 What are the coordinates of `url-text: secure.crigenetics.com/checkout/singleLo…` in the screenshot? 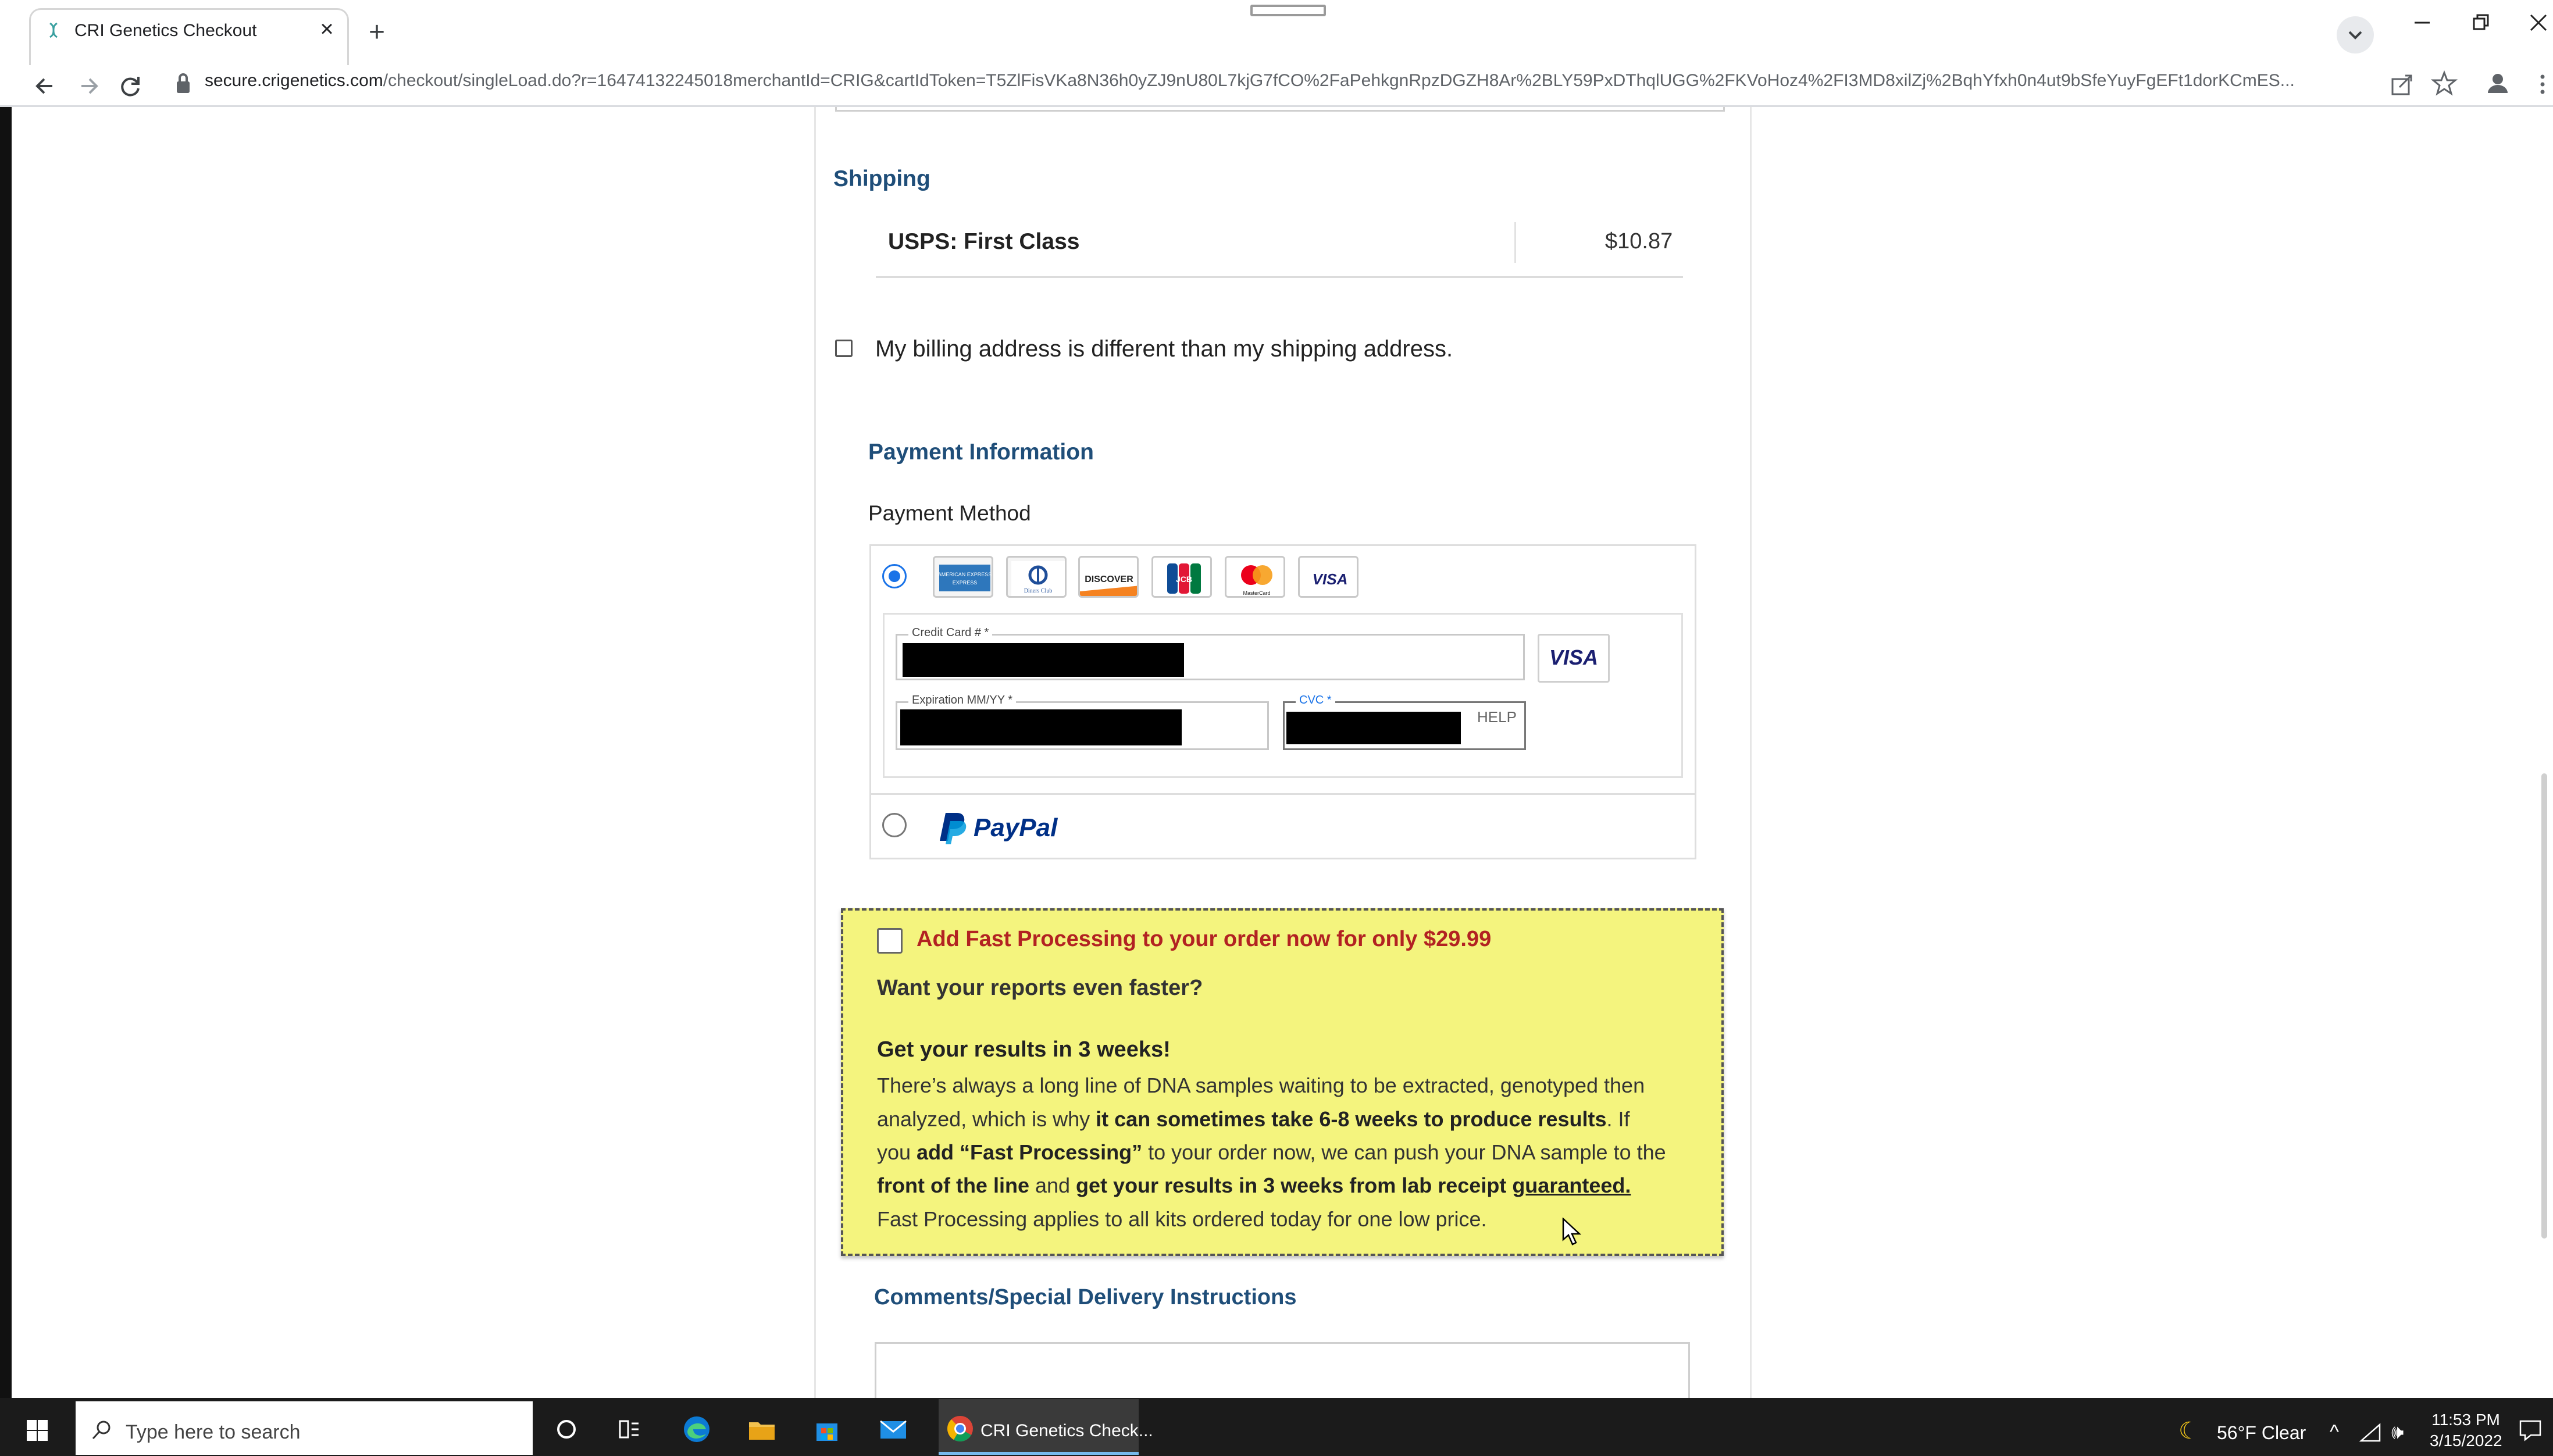 It's located at (1286, 81).